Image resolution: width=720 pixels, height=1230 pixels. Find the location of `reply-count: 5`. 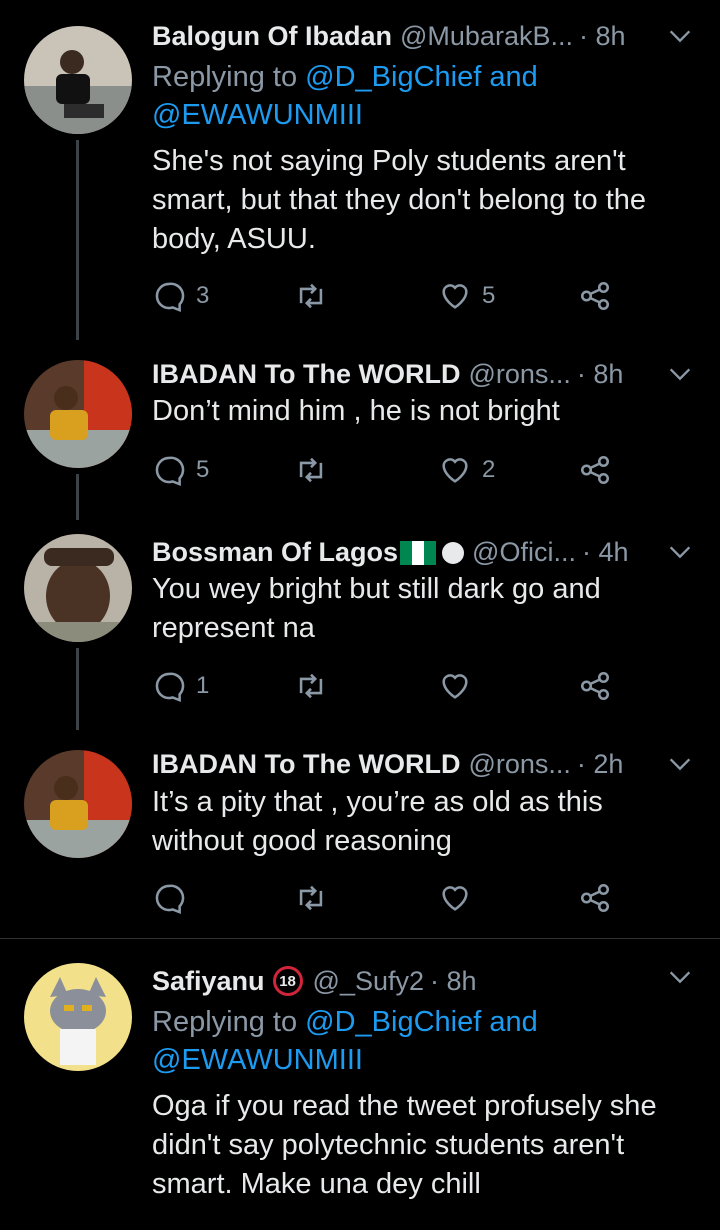

reply-count: 5 is located at coordinates (203, 469).